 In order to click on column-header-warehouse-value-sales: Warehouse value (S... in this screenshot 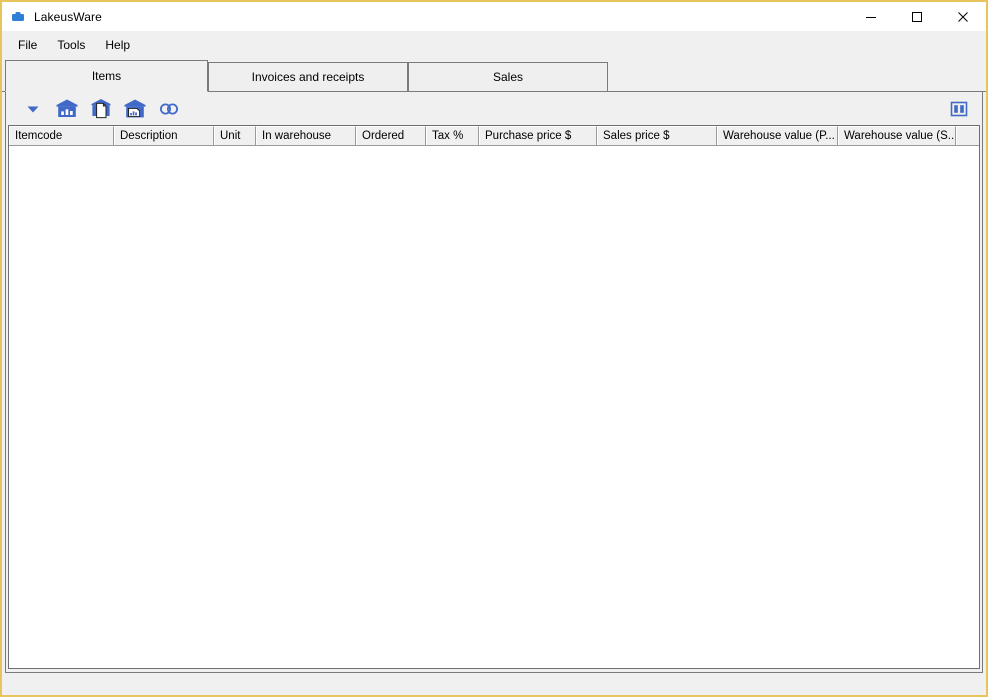, I will do `click(897, 135)`.